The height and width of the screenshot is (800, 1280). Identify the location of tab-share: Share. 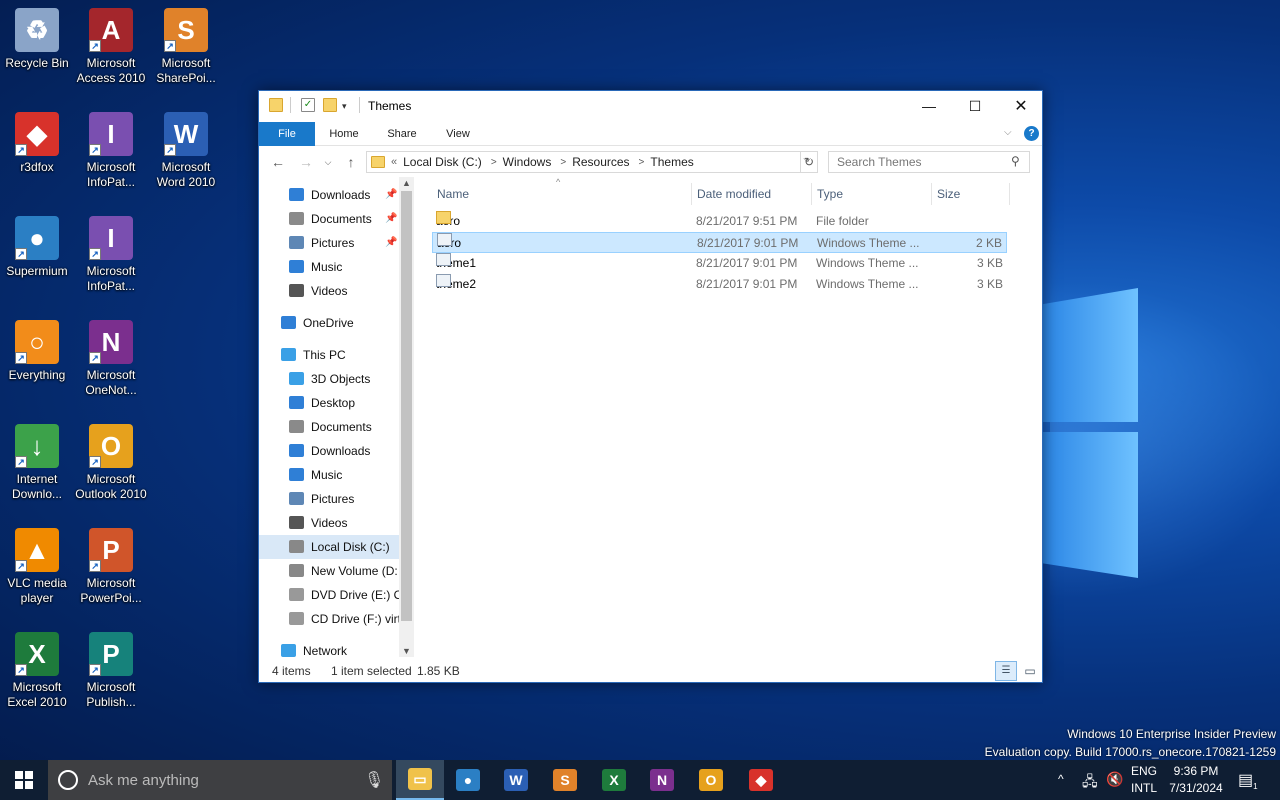
(402, 134).